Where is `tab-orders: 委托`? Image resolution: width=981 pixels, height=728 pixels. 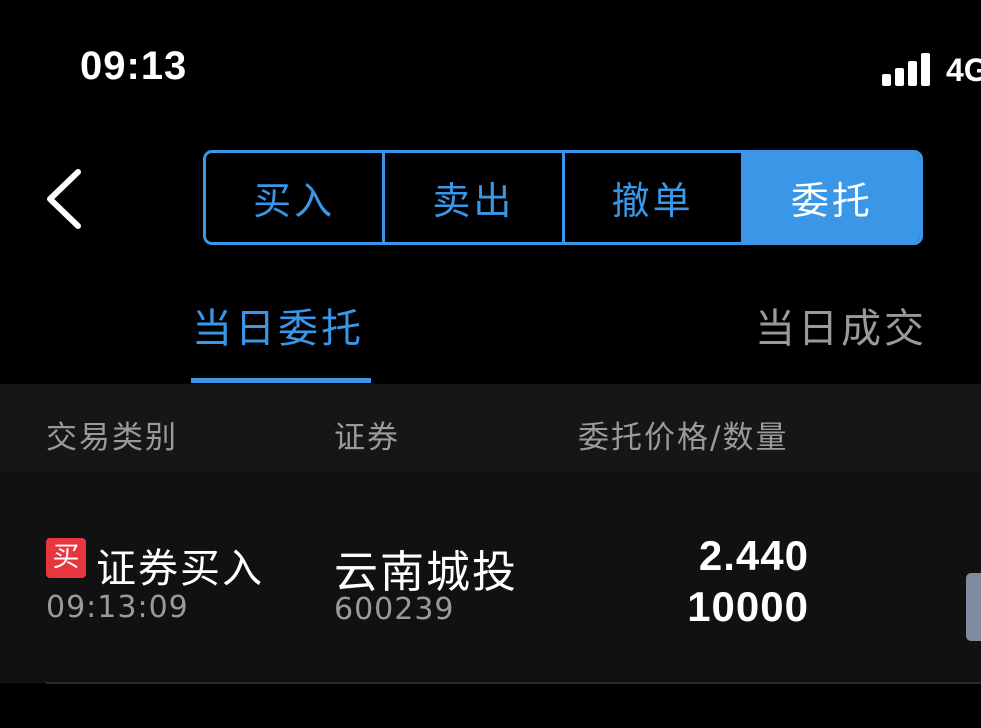
tab-orders: 委托 is located at coordinates (831, 197).